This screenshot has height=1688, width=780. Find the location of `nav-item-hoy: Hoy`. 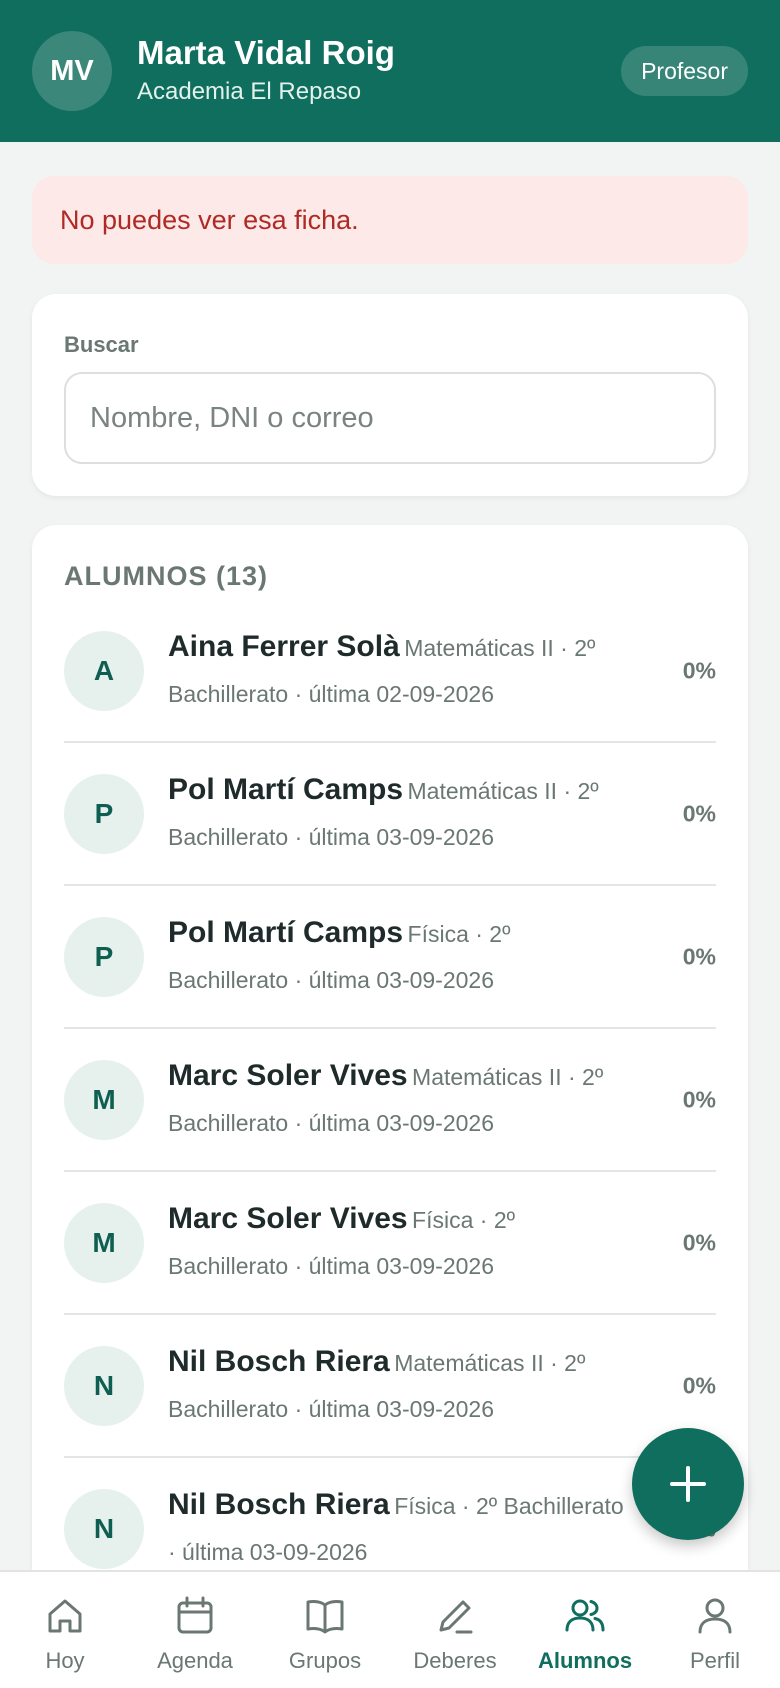

nav-item-hoy: Hoy is located at coordinates (65, 1630).